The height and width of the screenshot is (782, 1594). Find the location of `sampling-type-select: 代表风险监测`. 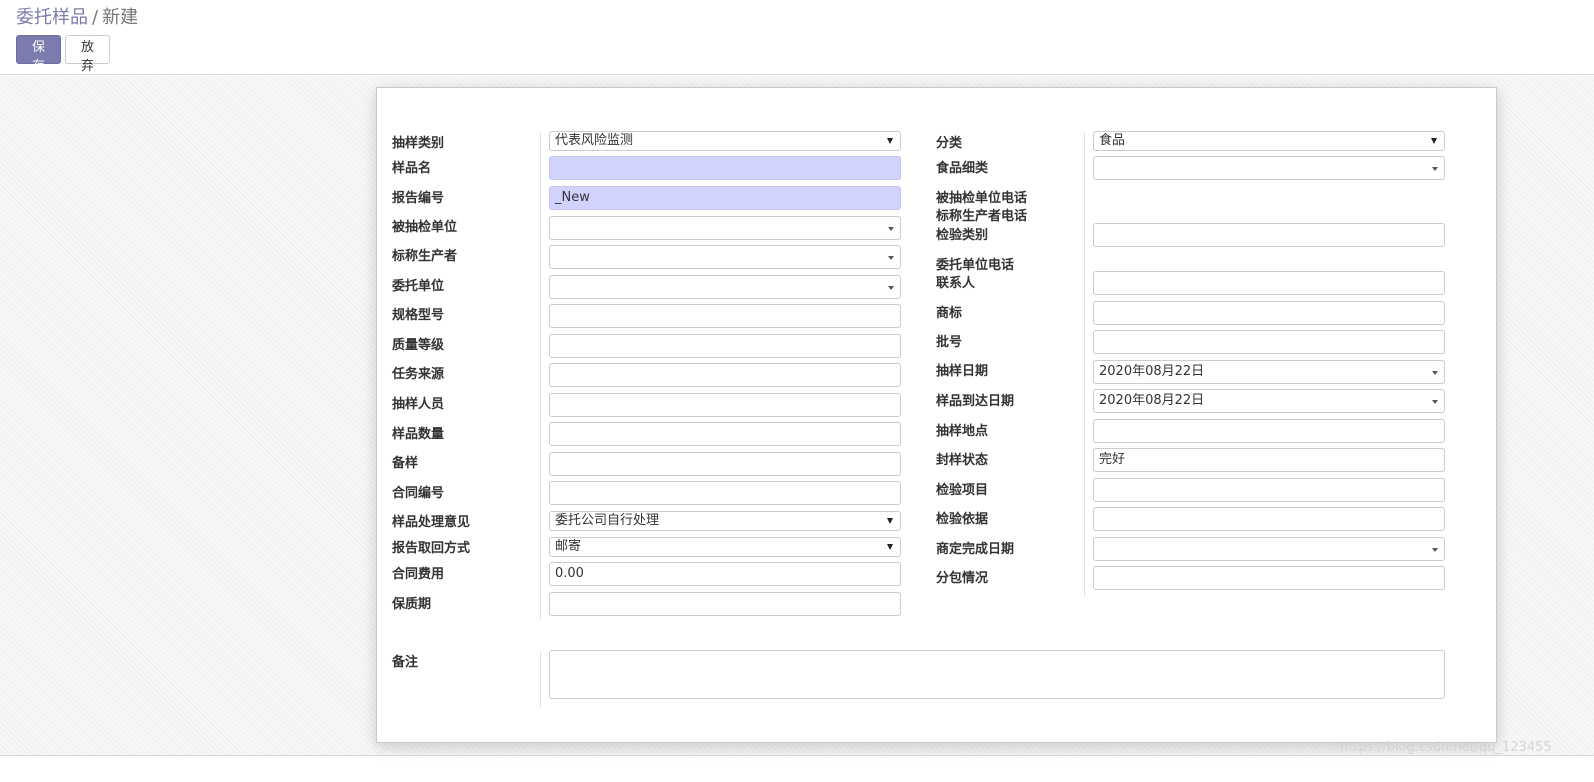

sampling-type-select: 代表风险监测 is located at coordinates (725, 141).